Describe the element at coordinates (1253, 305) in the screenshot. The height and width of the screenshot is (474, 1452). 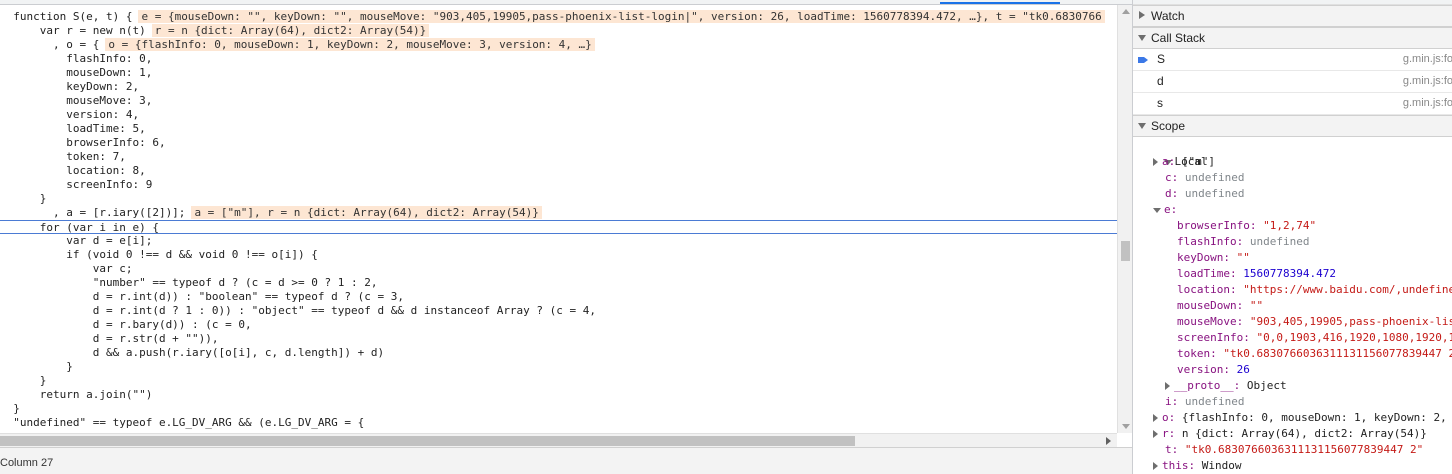
I see `scope-value: ""` at that location.